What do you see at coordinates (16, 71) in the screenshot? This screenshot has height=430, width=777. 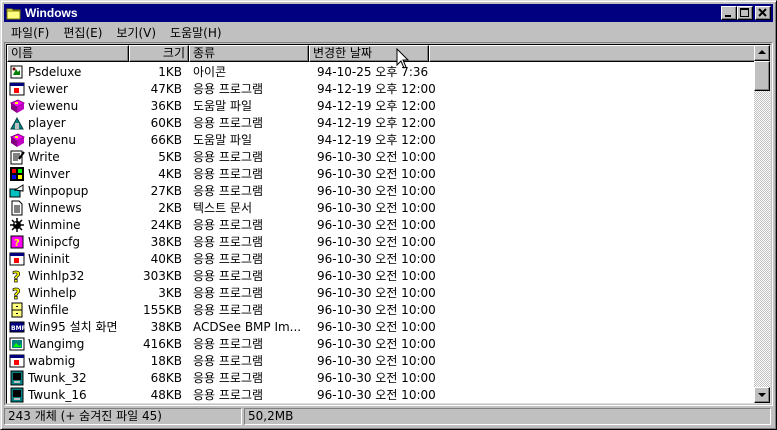 I see `icon-file-icon` at bounding box center [16, 71].